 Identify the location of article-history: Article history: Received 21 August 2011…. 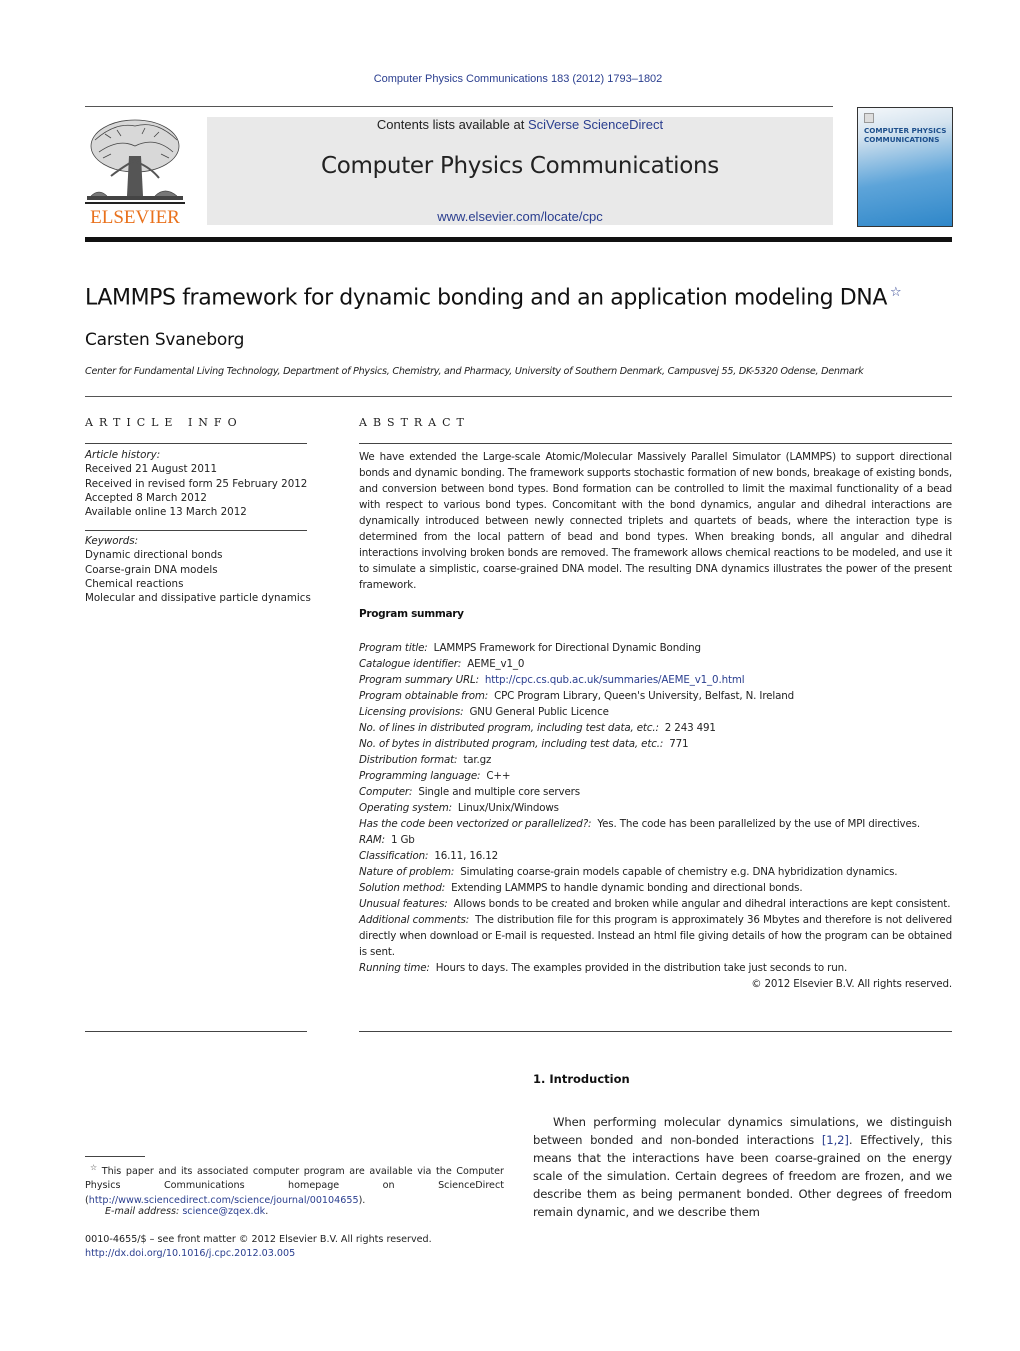
(200, 483).